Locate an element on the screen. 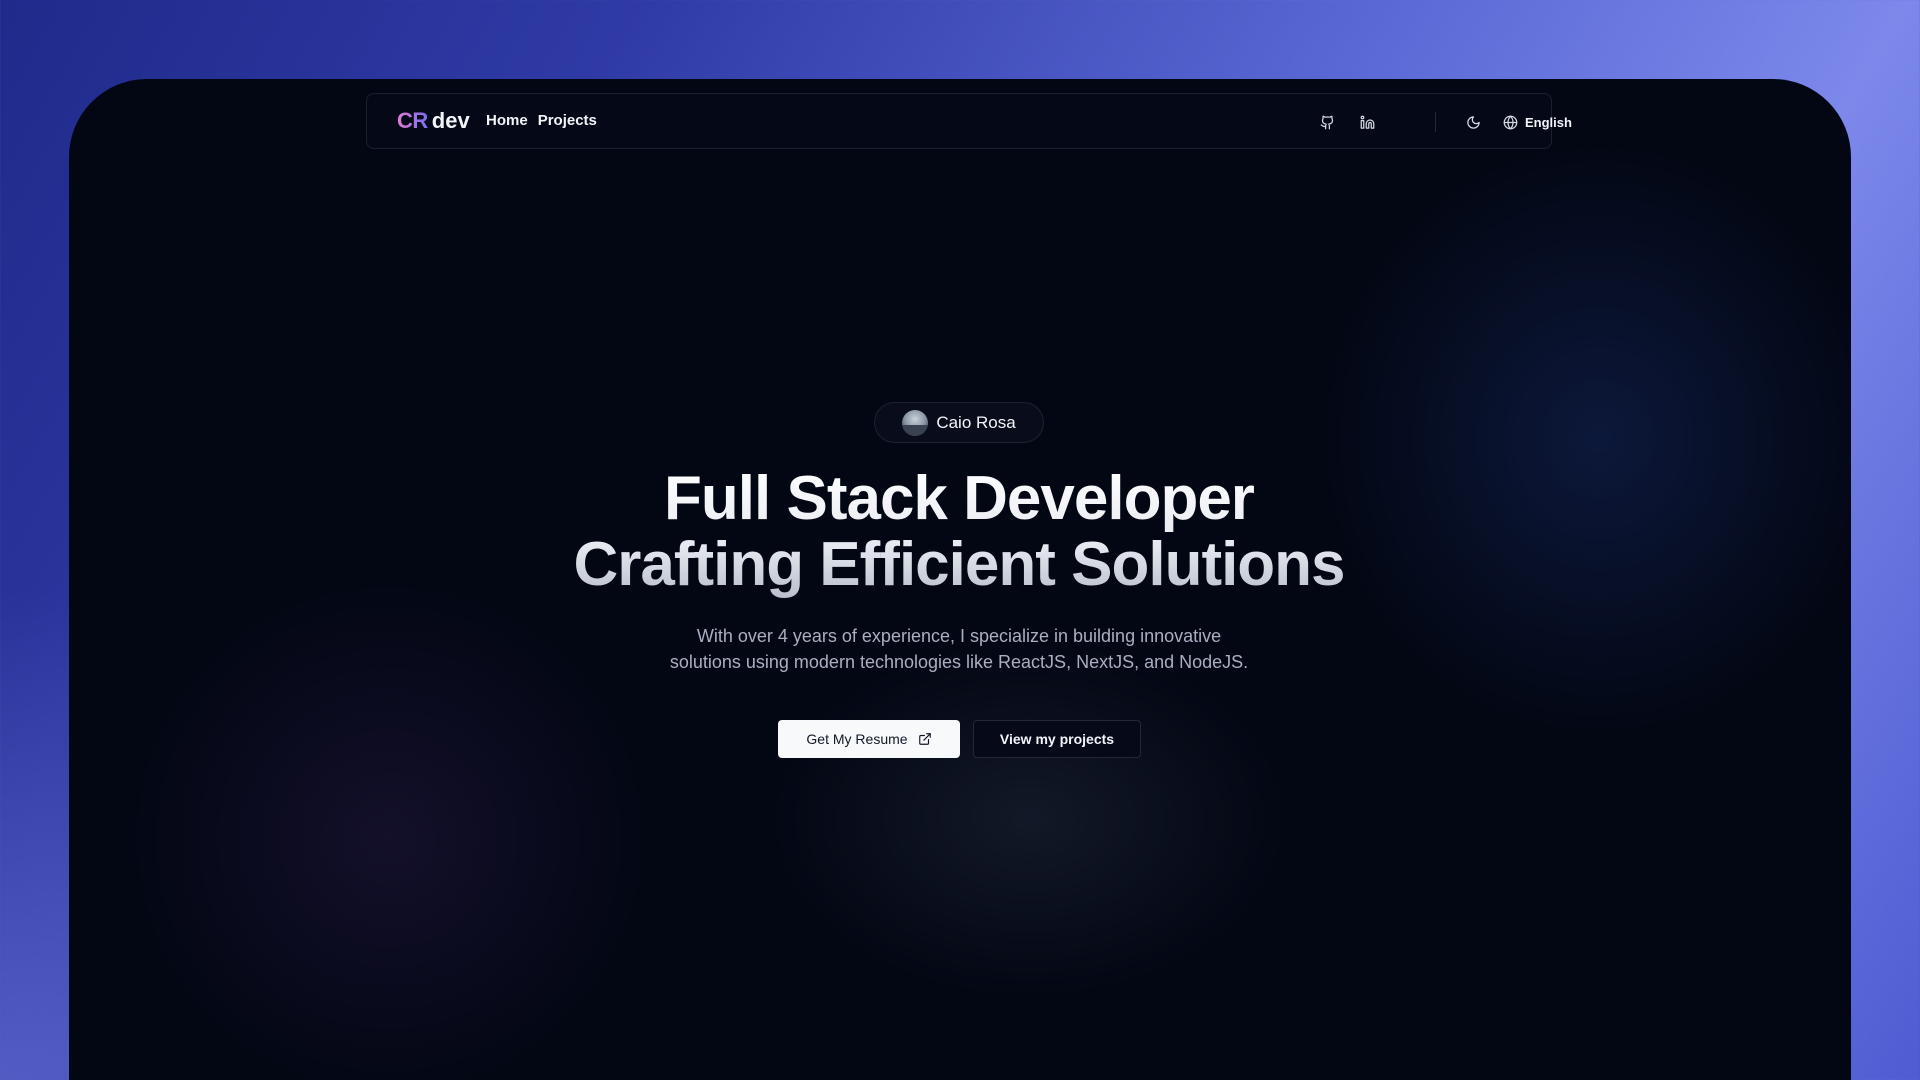 Image resolution: width=1920 pixels, height=1080 pixels. github-link is located at coordinates (1327, 122).